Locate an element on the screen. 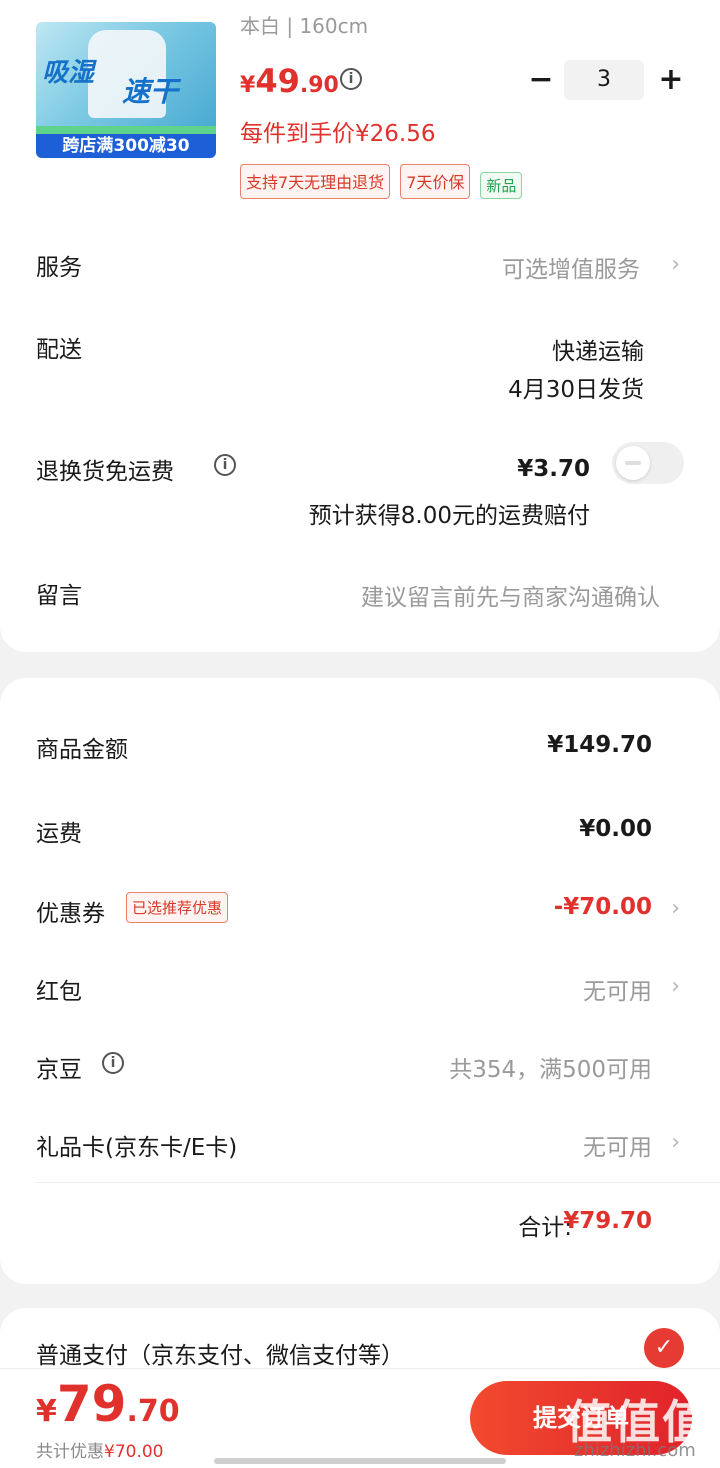  product-thumbnail: 吸湿 速干 跨店满300减30 is located at coordinates (126, 90).